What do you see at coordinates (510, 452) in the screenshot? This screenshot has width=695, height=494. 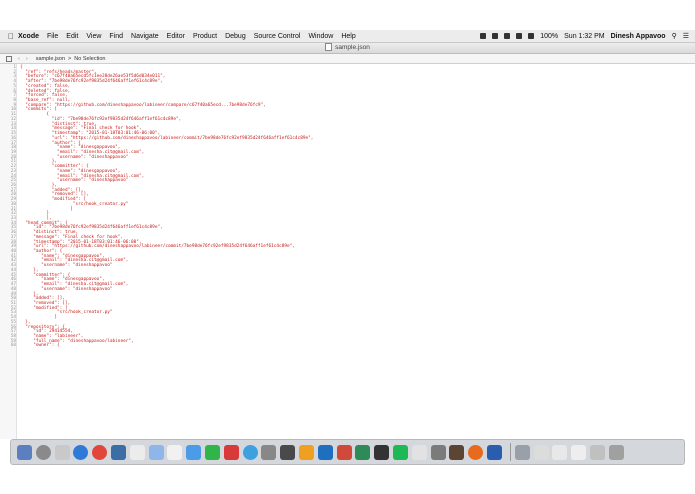 I see `dock-separator` at bounding box center [510, 452].